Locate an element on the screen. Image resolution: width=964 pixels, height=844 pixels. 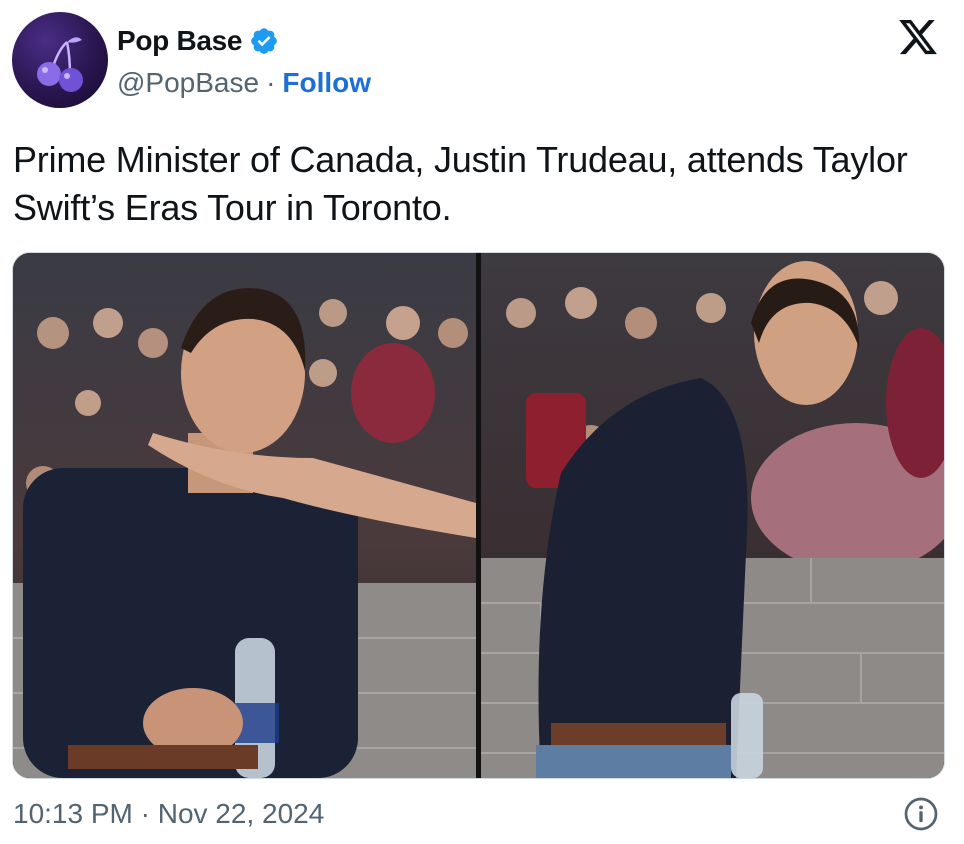
cherry-icon is located at coordinates (60, 64).